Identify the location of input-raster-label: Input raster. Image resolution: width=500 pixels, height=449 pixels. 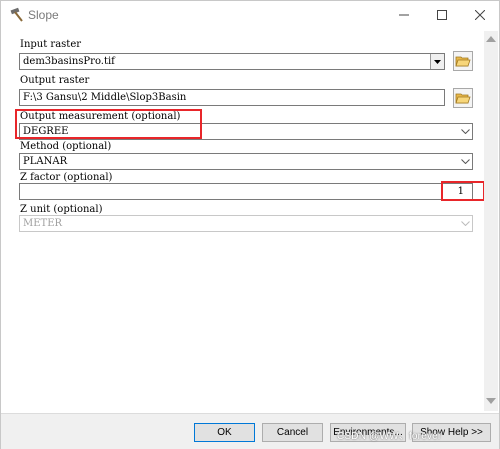
(51, 44).